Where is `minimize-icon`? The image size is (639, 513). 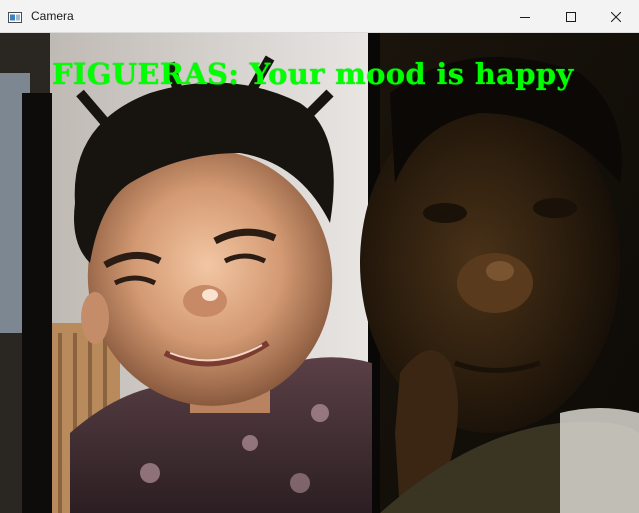 minimize-icon is located at coordinates (525, 17).